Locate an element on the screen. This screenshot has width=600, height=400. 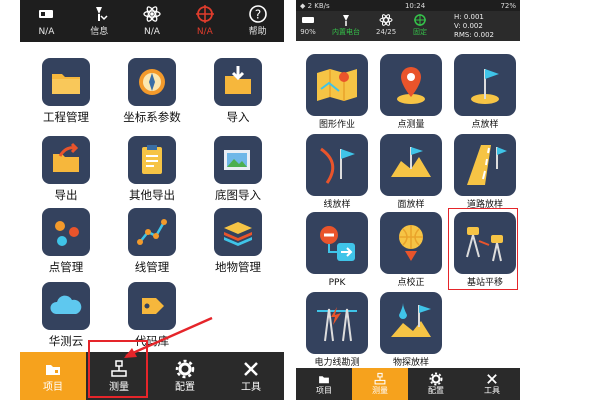
point-survey-icon is located at coordinates (411, 85).